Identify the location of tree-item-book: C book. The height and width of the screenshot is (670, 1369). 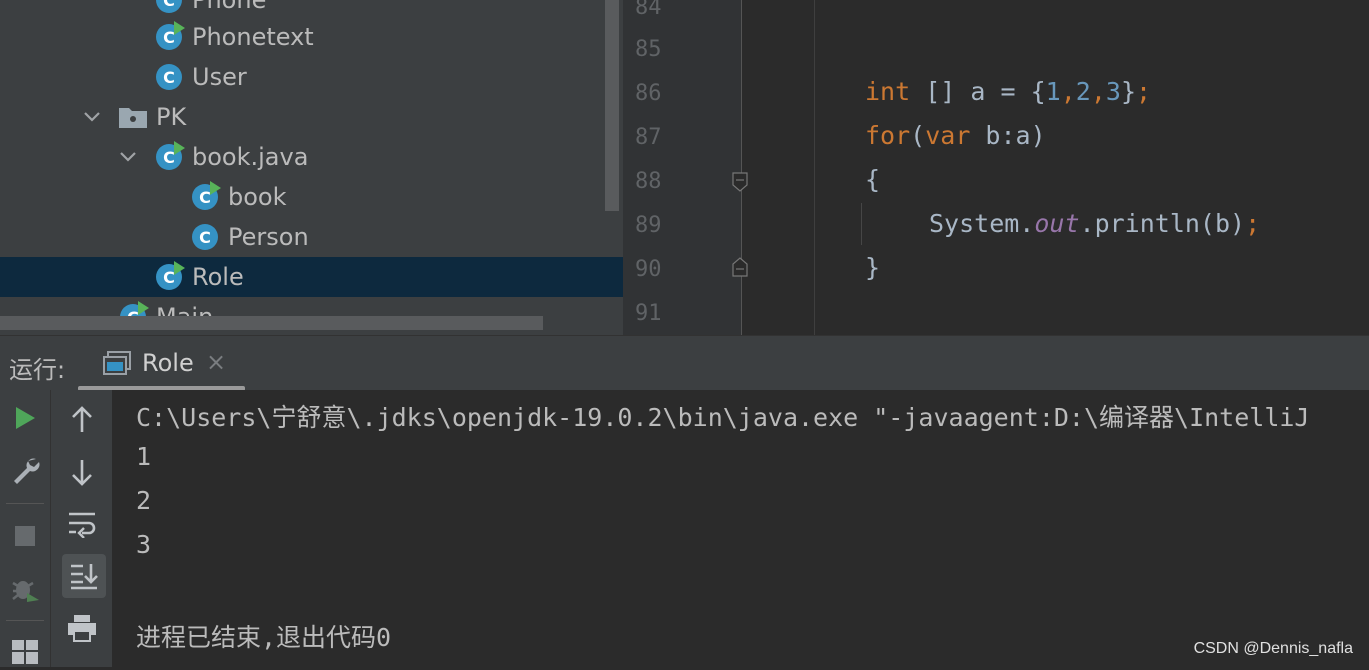
(311, 197).